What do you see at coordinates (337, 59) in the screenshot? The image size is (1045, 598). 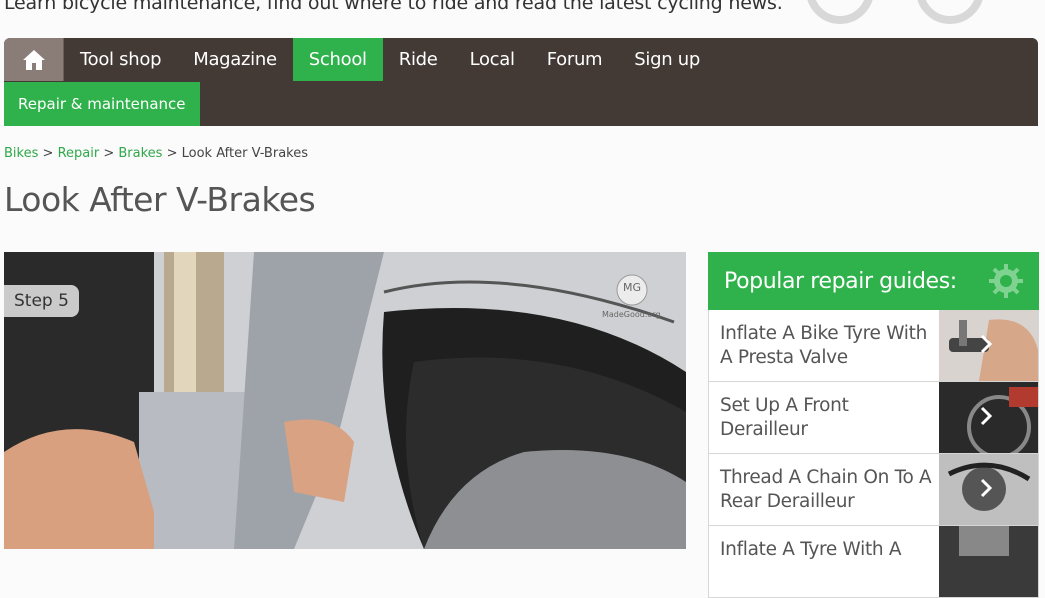 I see `nav-school: School` at bounding box center [337, 59].